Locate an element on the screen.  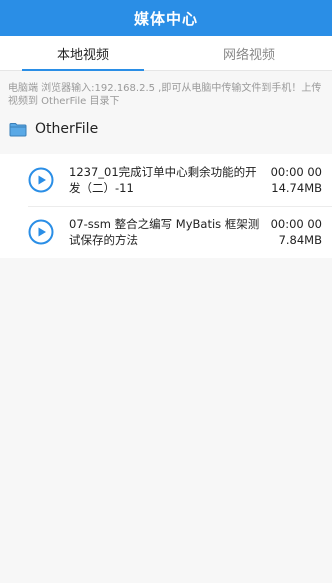
navbar: 媒体中心 is located at coordinates (166, 18).